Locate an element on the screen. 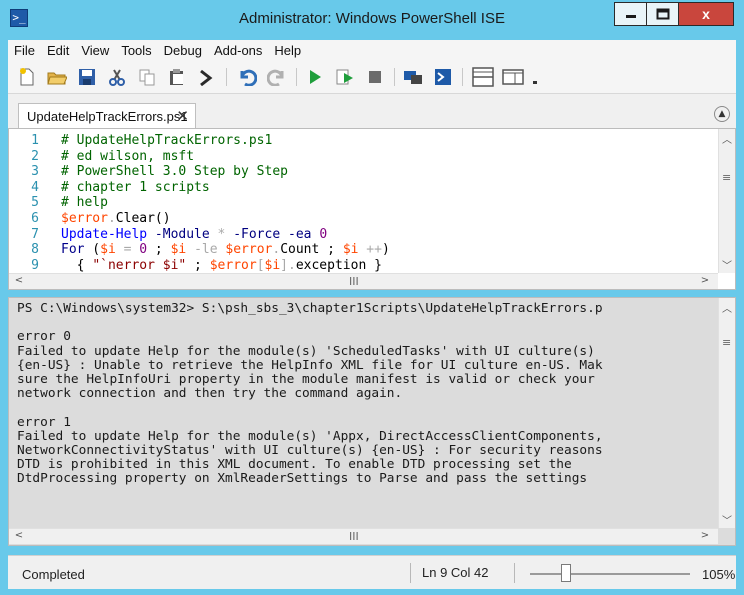 The image size is (744, 595). stop-icon is located at coordinates (375, 77).